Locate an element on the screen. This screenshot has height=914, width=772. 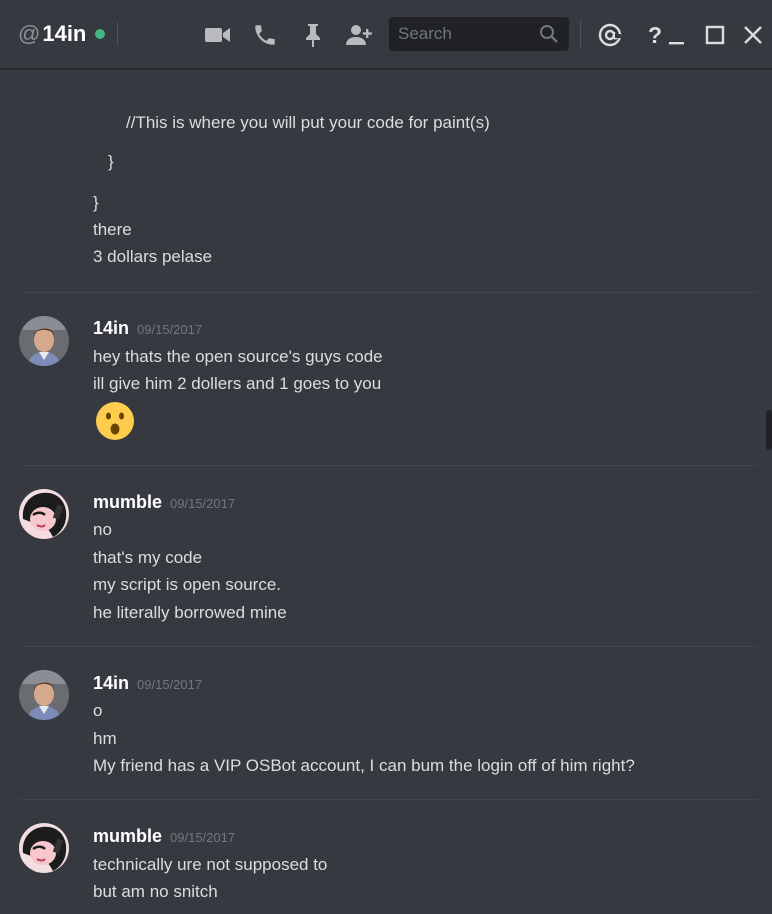
add-user-icon is located at coordinates (359, 35).